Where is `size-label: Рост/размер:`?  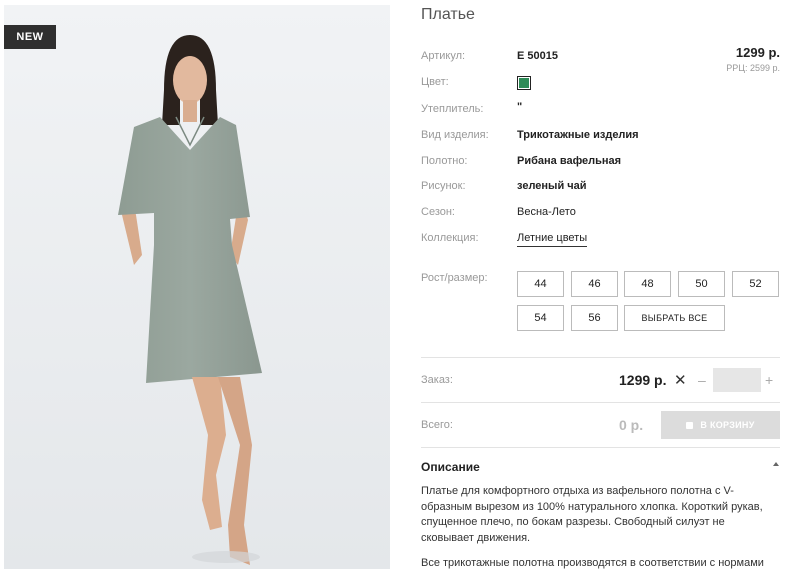 size-label: Рост/размер: is located at coordinates (454, 278).